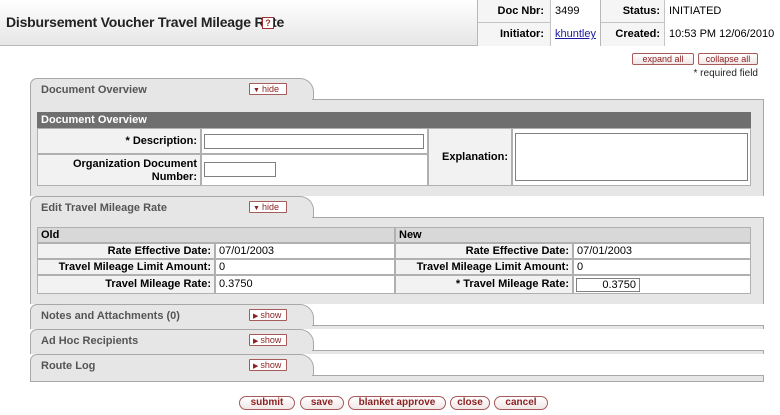 This screenshot has width=780, height=415. Describe the element at coordinates (632, 11) in the screenshot. I see `status-label: Status:` at that location.